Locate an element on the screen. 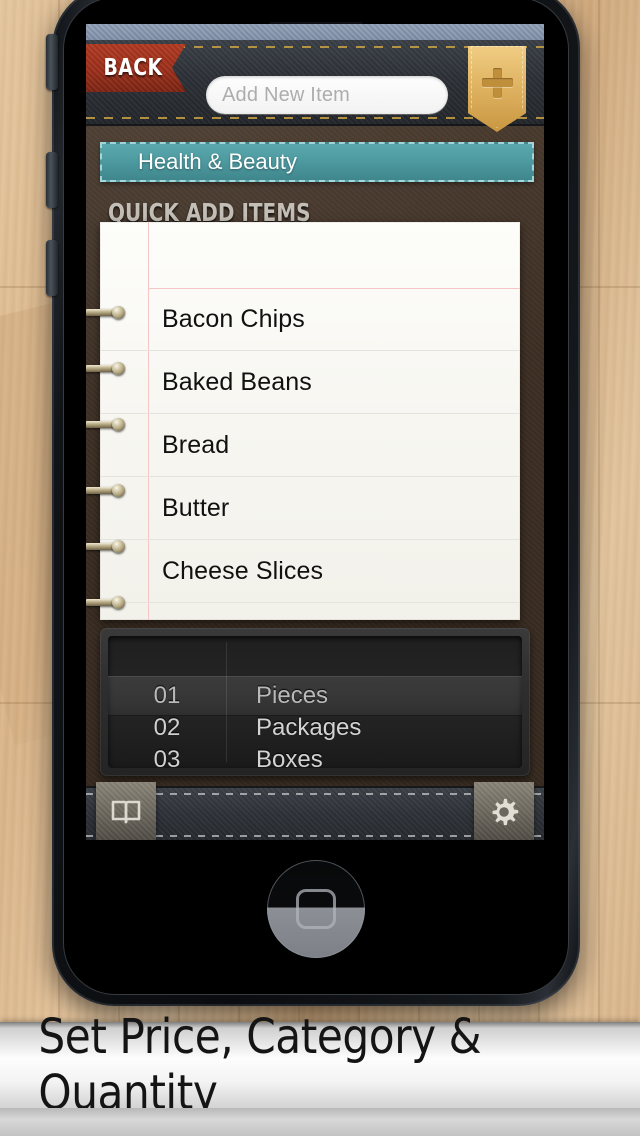 This screenshot has width=640, height=1136. picker-row: 02 Packages is located at coordinates (315, 728).